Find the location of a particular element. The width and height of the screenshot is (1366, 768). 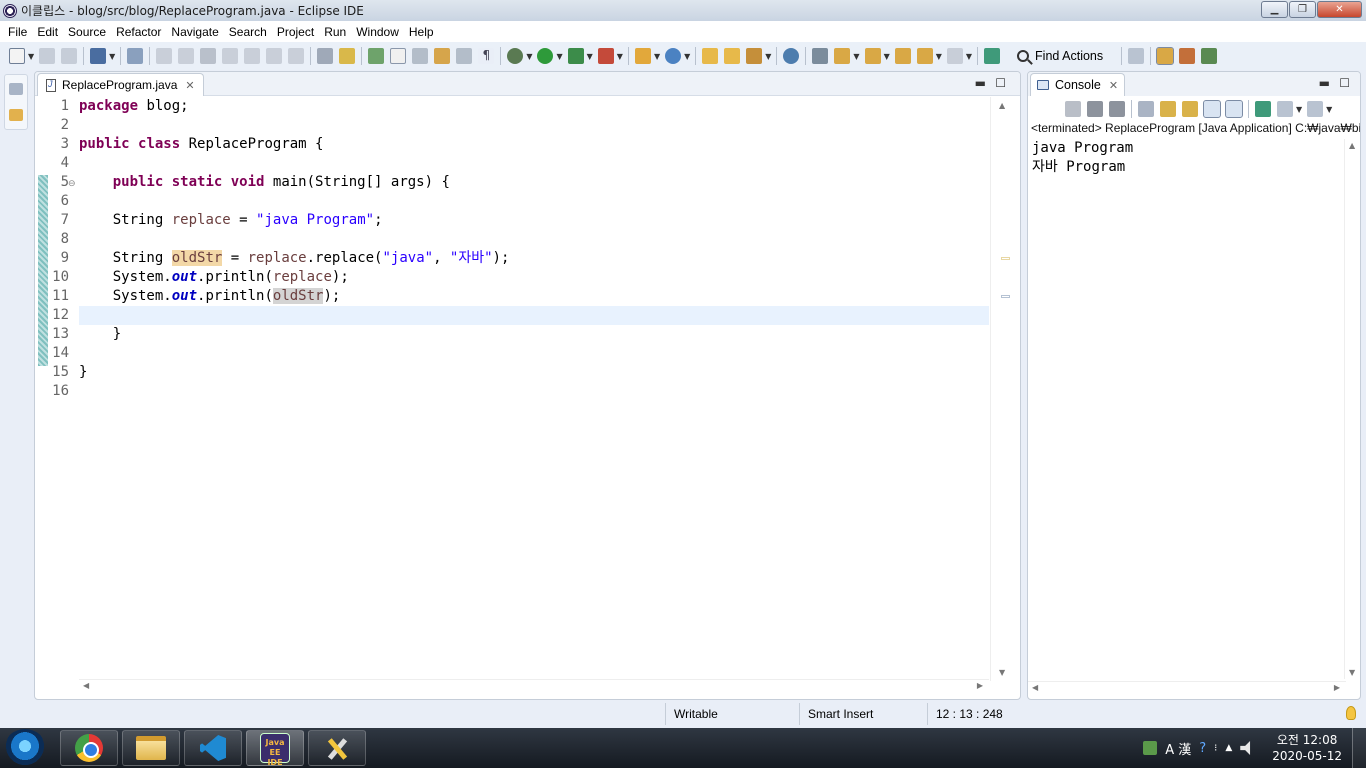

language-bar-icon is located at coordinates (1150, 748).